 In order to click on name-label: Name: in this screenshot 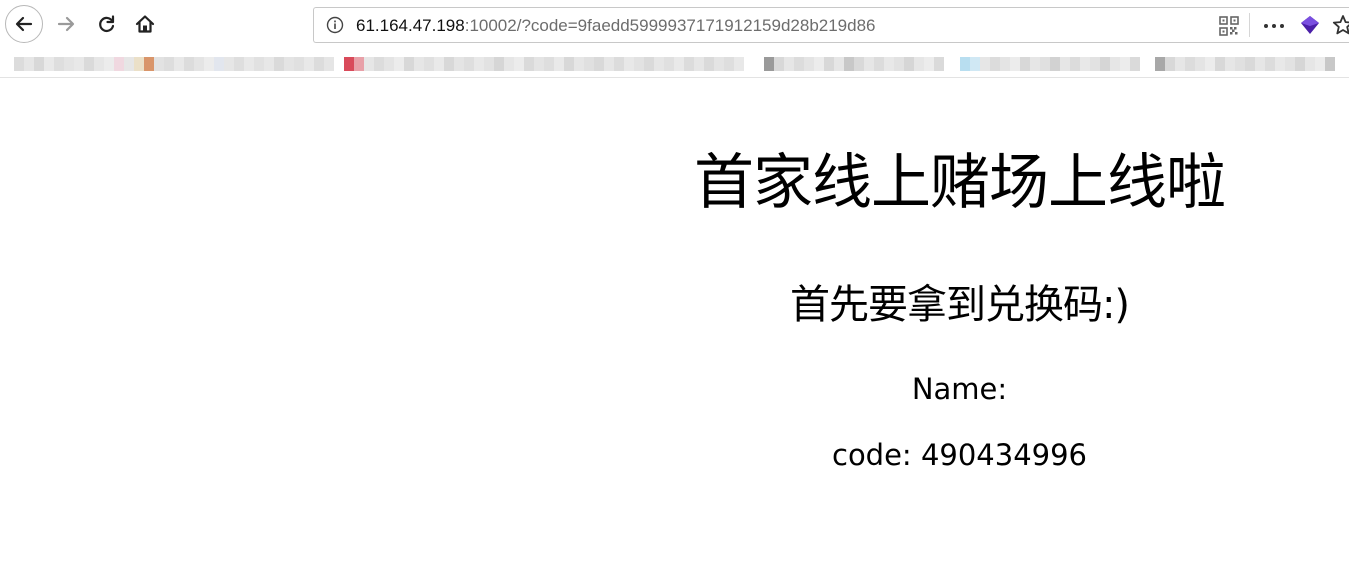, I will do `click(959, 389)`.